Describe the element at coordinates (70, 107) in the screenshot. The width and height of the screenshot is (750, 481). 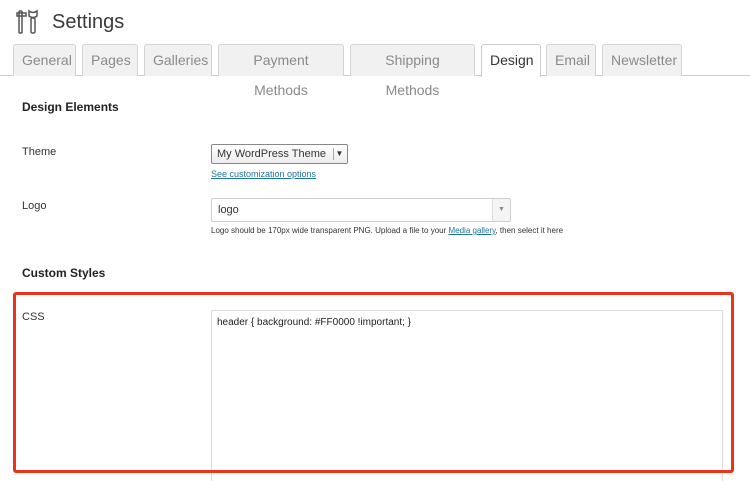
I see `design-elements-heading: Design Elements` at that location.